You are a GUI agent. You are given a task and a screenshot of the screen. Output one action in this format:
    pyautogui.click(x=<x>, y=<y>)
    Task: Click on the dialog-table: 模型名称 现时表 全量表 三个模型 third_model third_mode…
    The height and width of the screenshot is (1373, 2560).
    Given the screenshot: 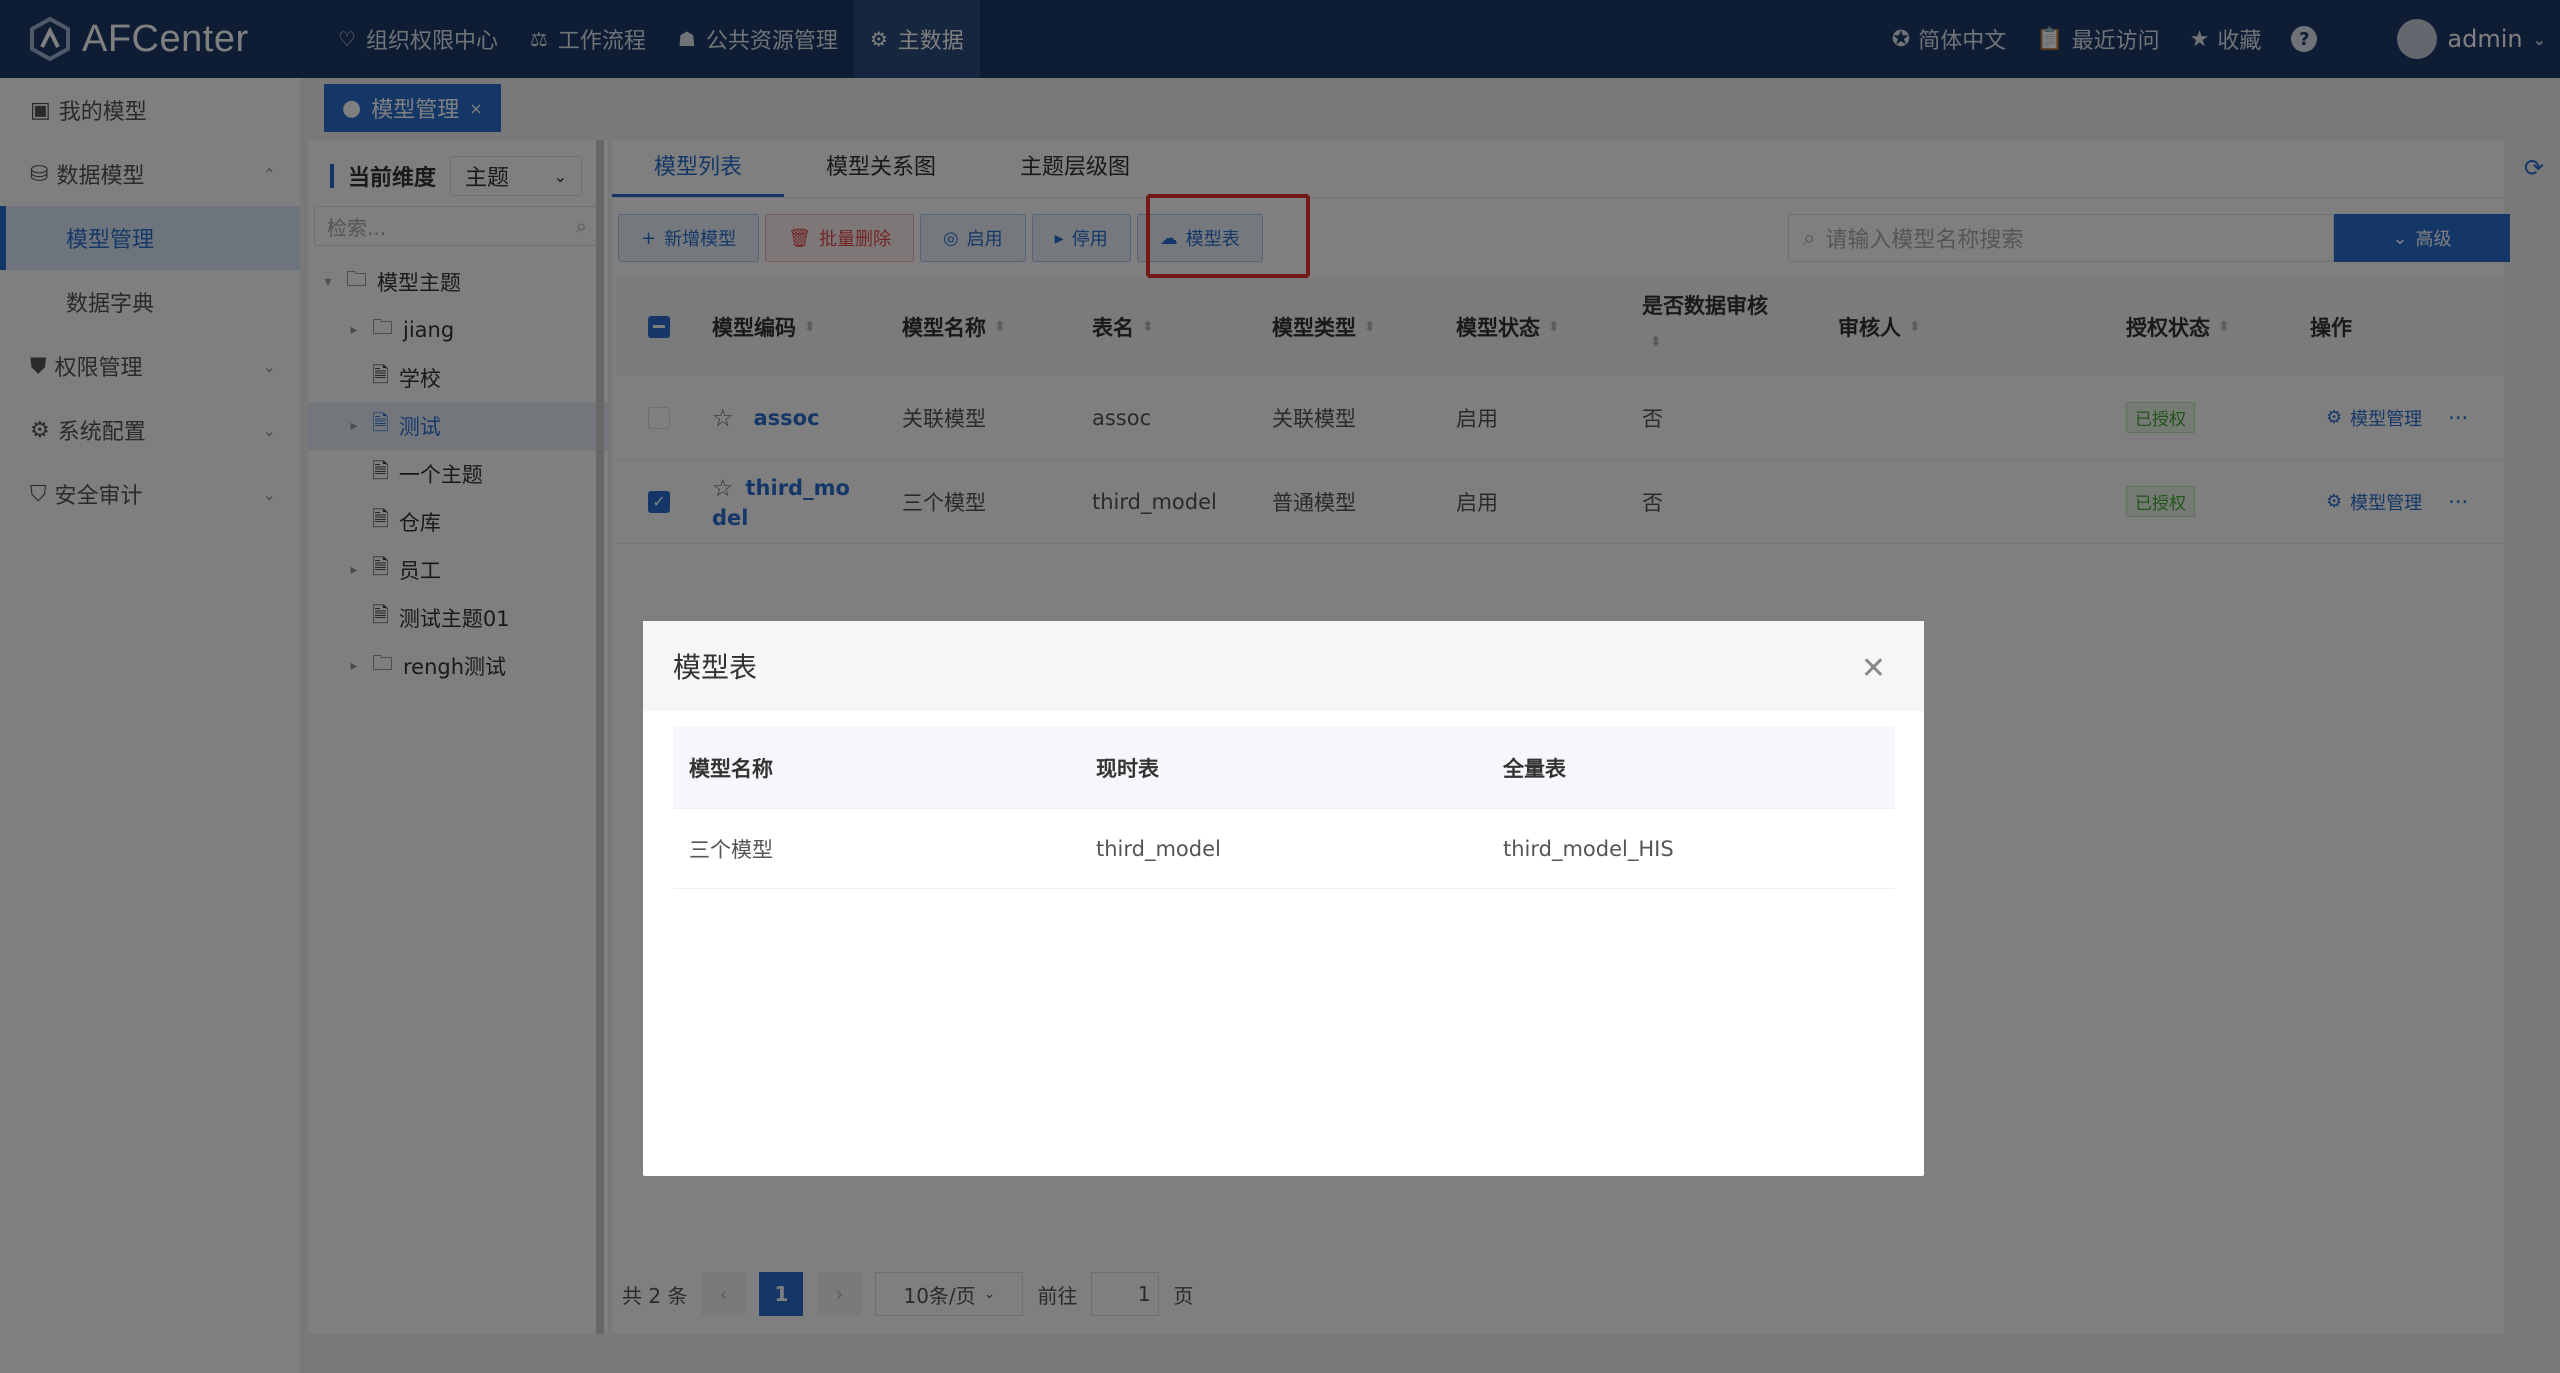 What is the action you would take?
    pyautogui.click(x=1284, y=808)
    